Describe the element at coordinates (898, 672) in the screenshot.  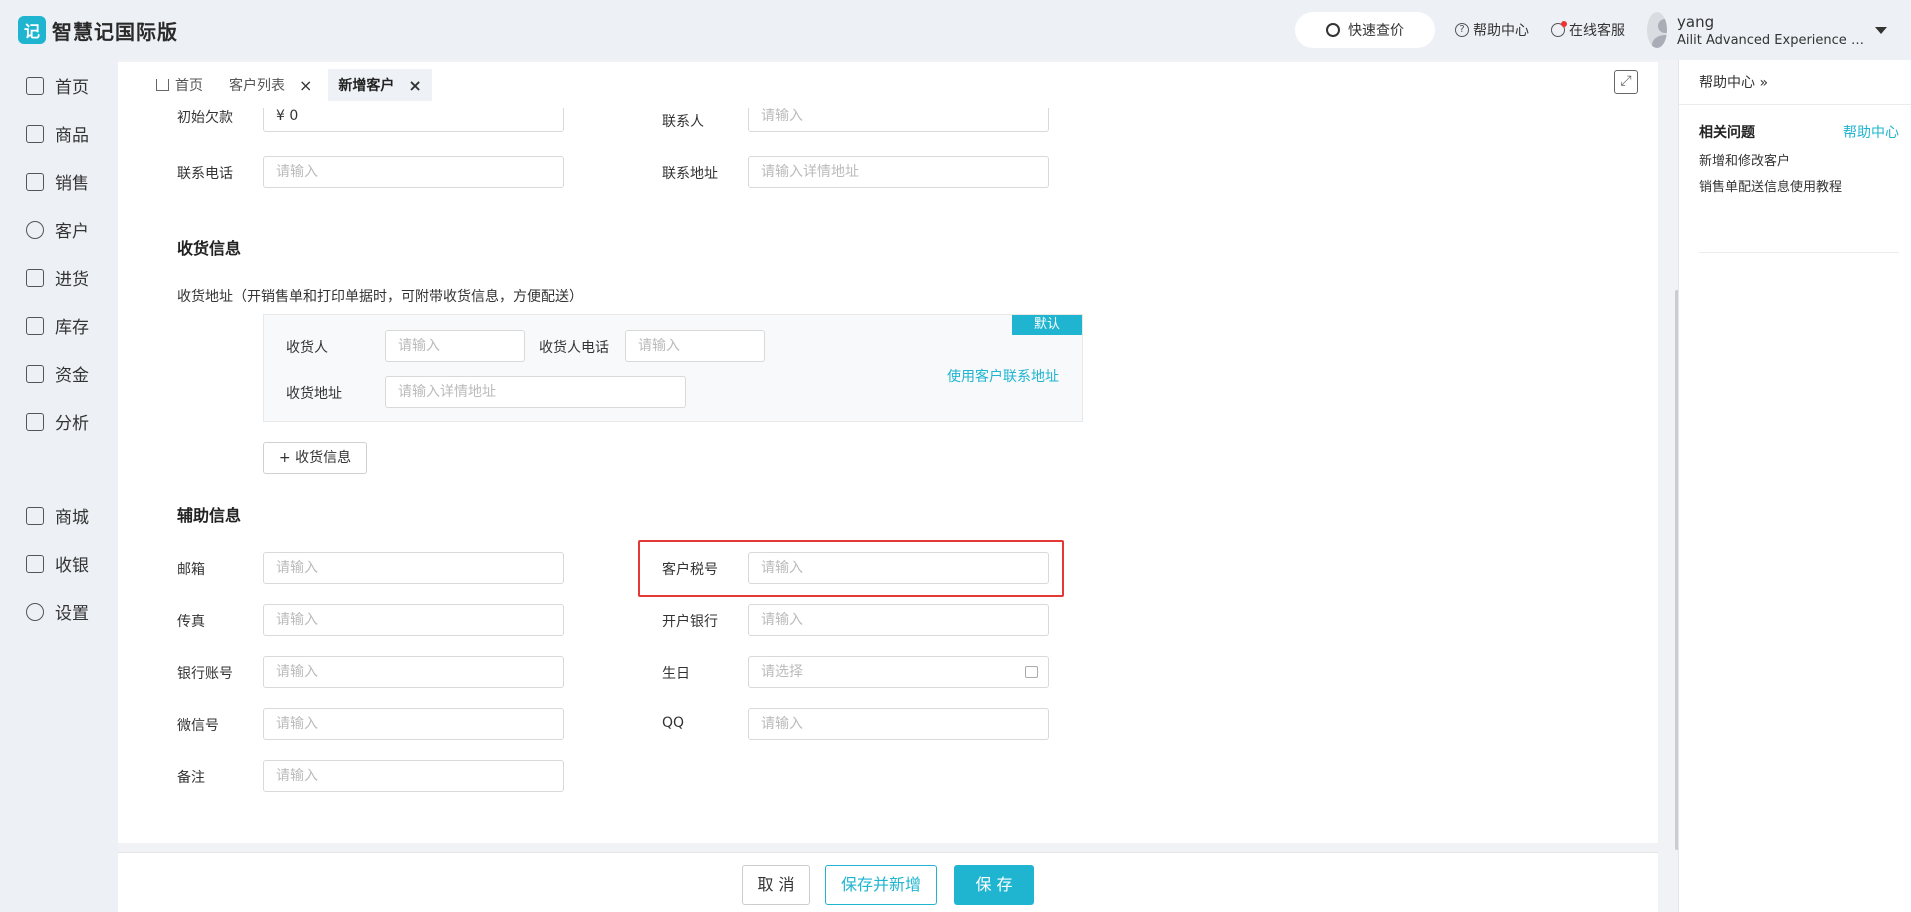
I see `birthday-picker: 请选择` at that location.